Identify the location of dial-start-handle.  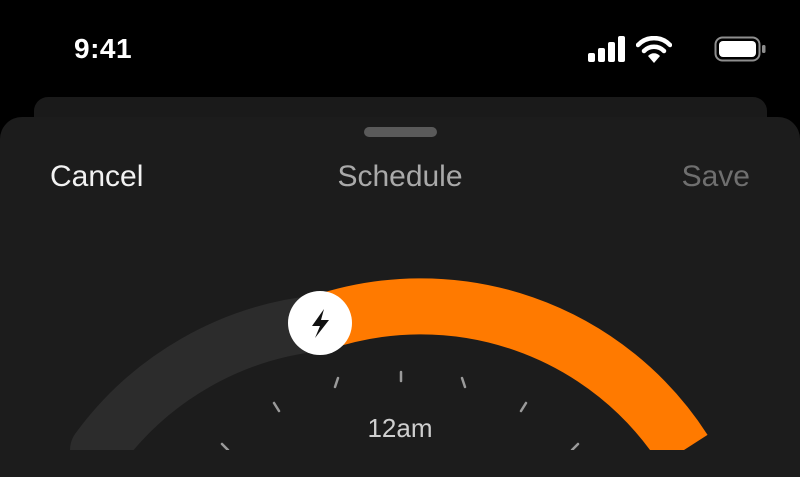
(320, 323).